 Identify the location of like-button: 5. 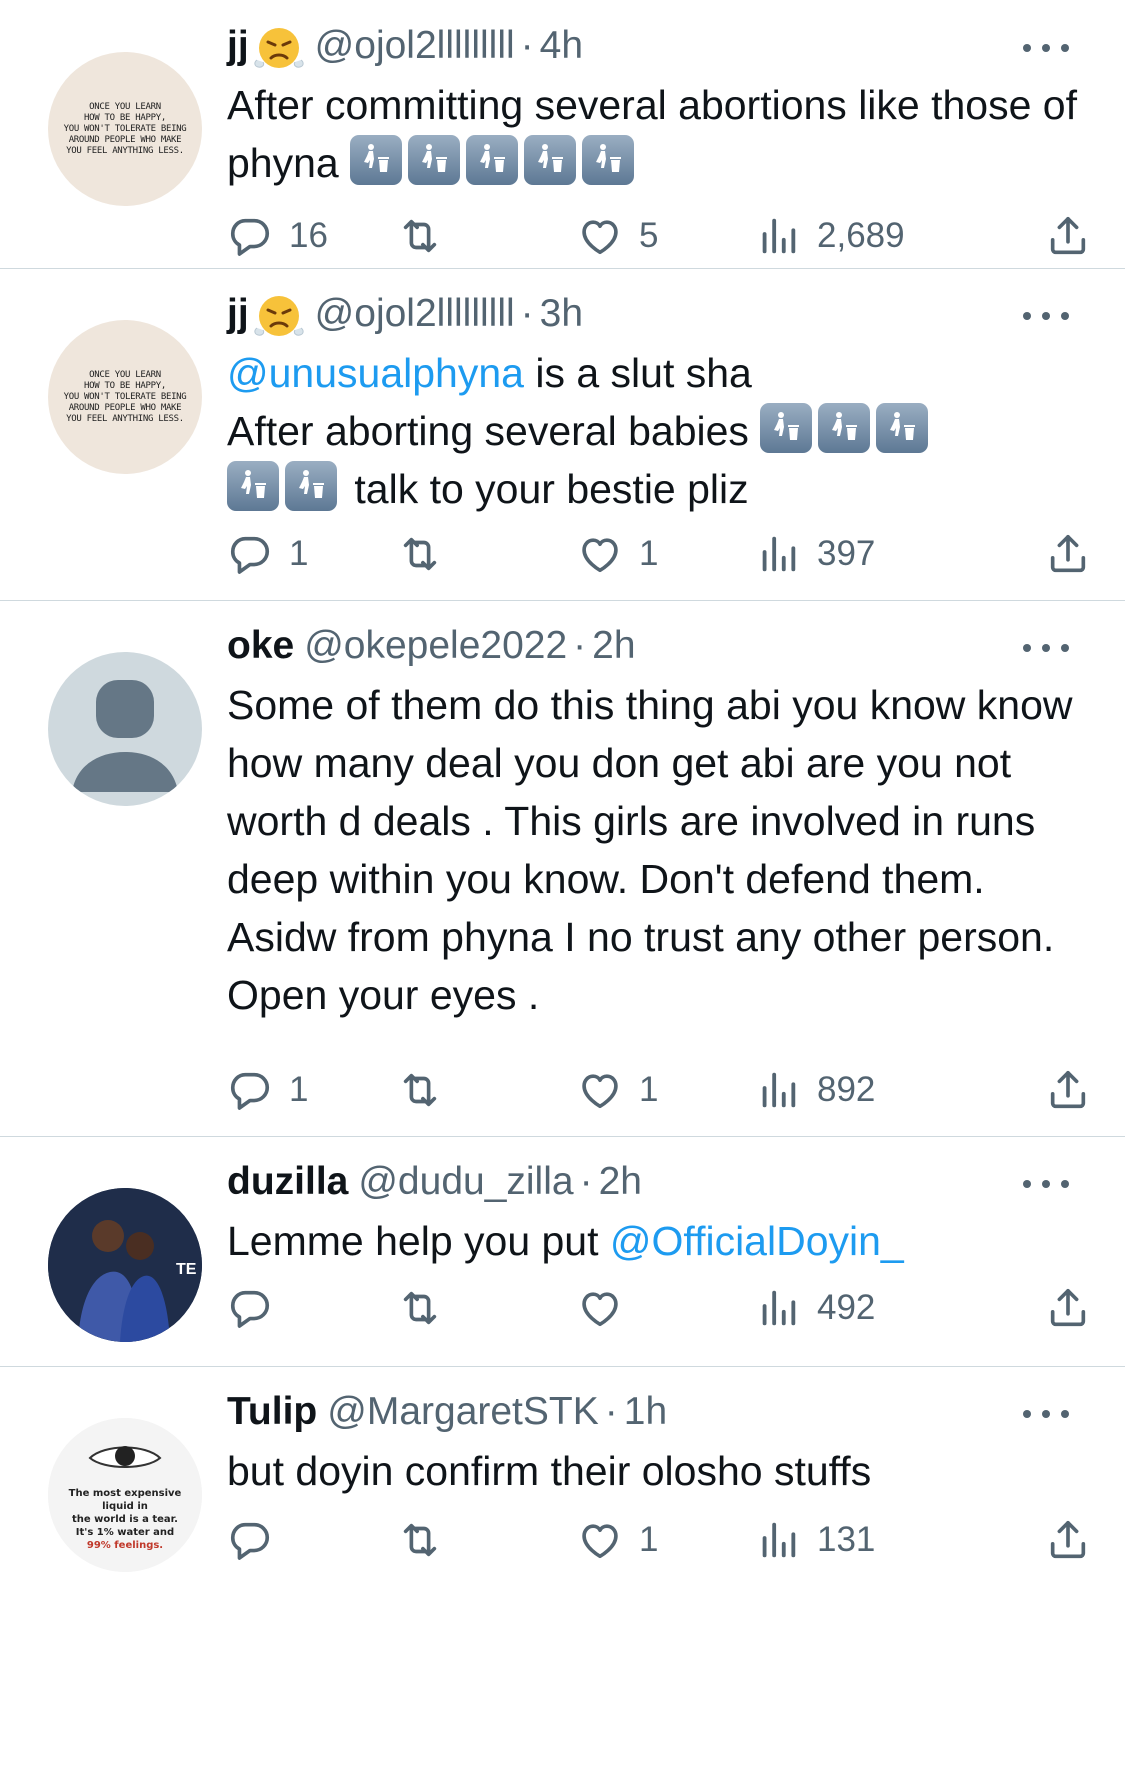
(617, 236).